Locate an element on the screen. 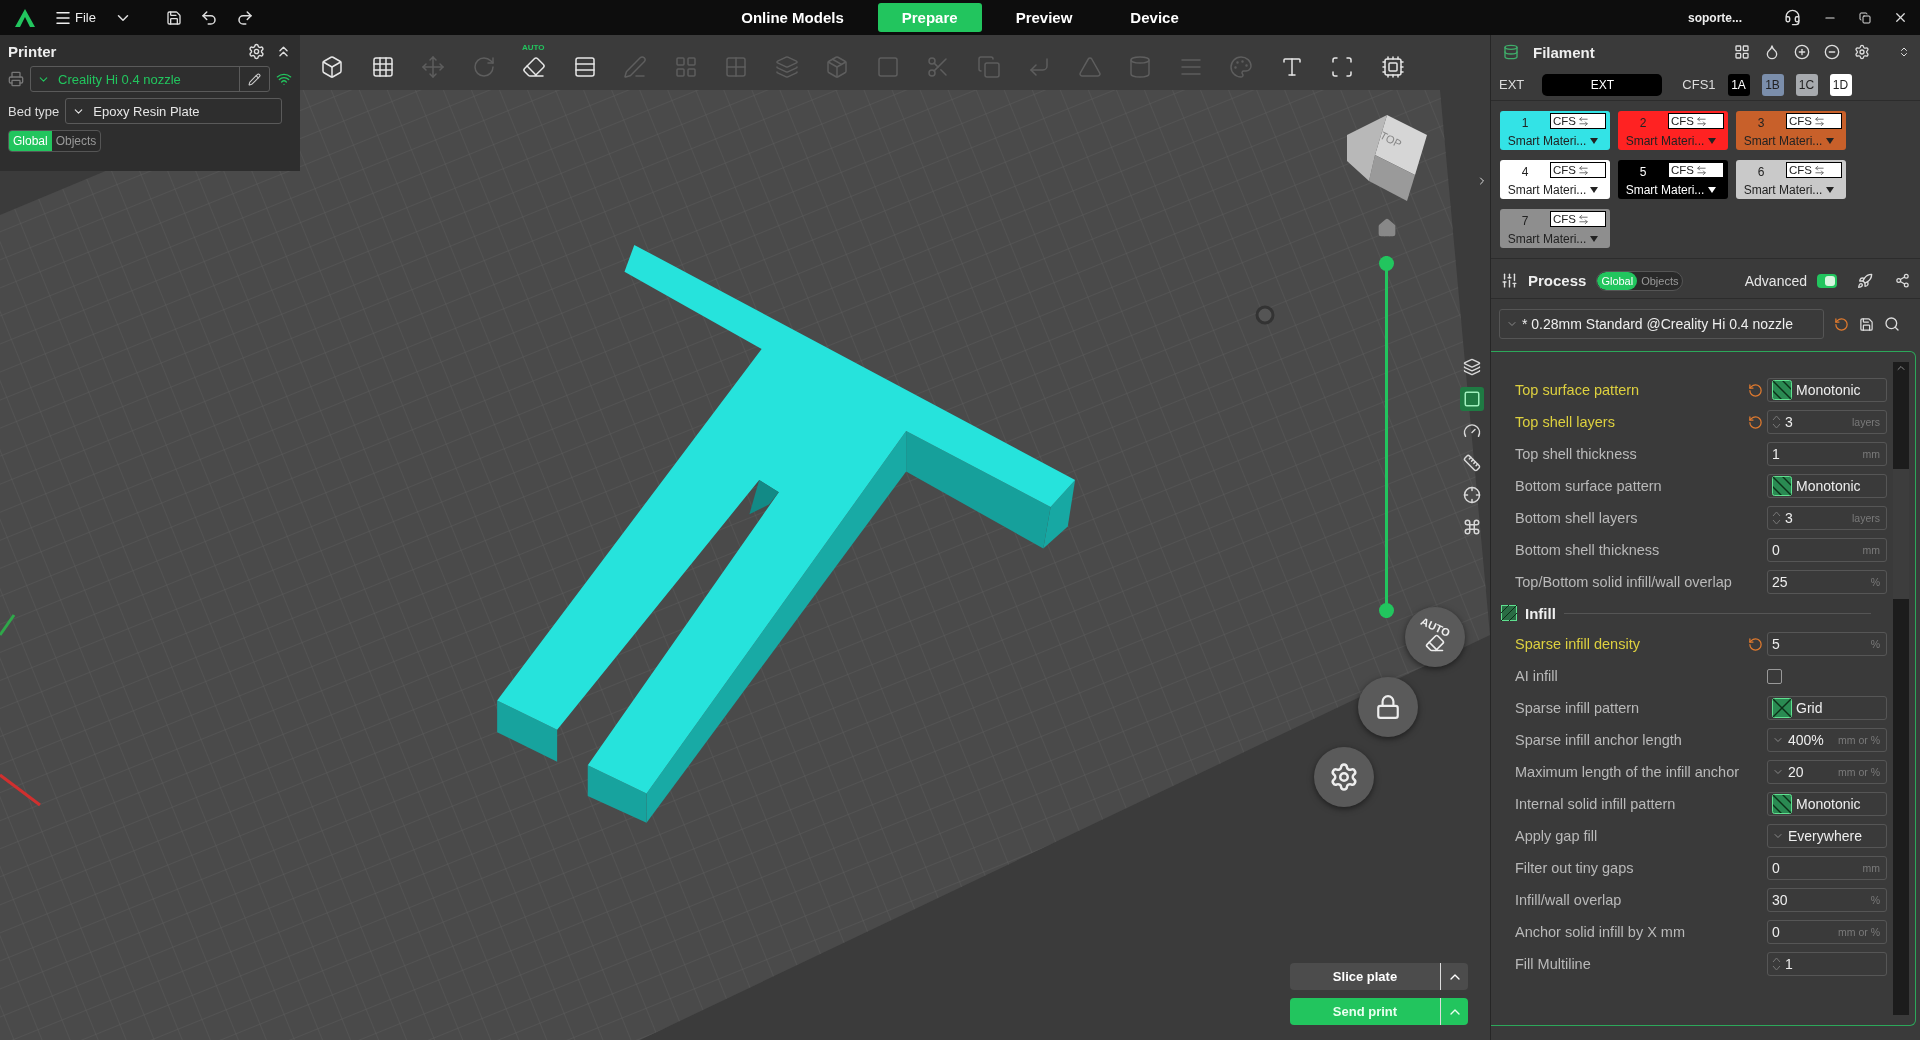  remove-icon is located at coordinates (1832, 52).